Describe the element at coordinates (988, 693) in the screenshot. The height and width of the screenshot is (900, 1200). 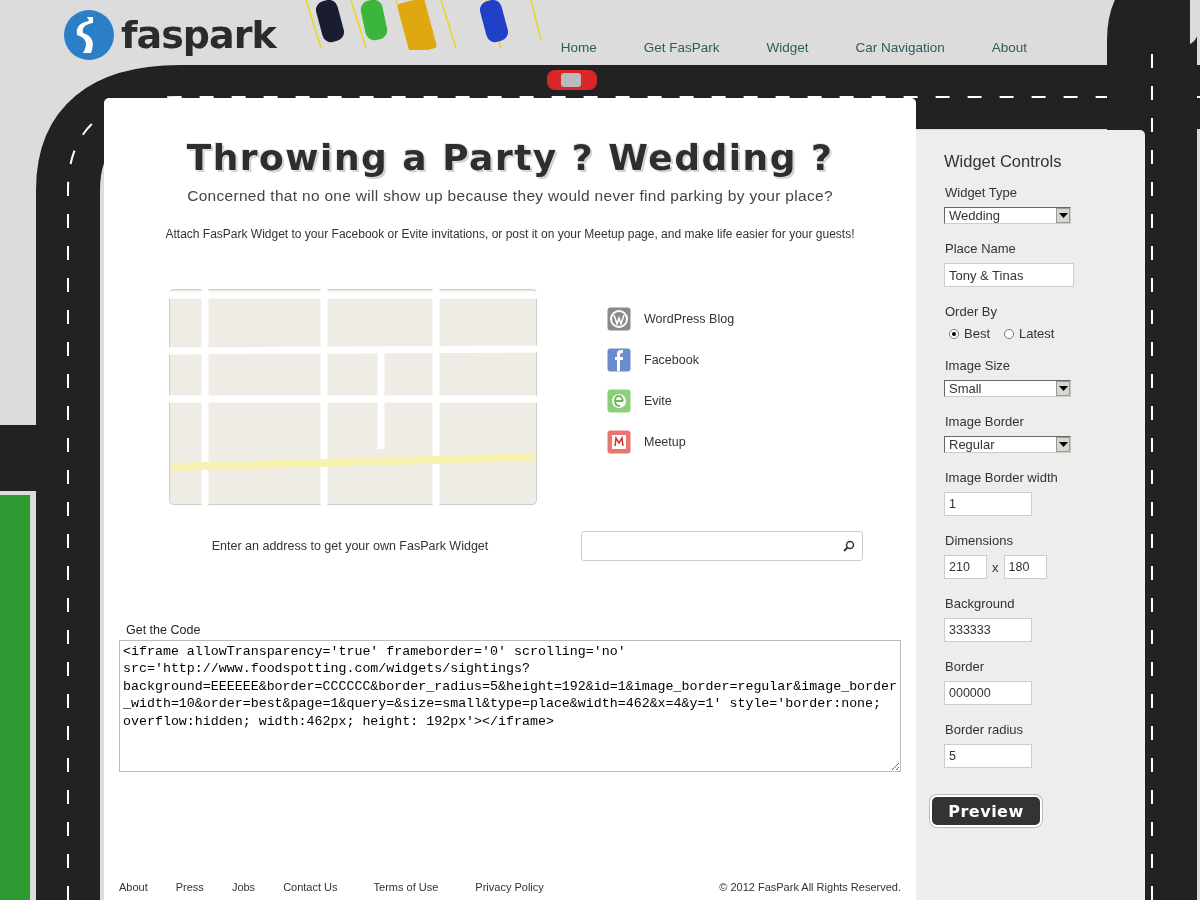
I see `text-field: 000000` at that location.